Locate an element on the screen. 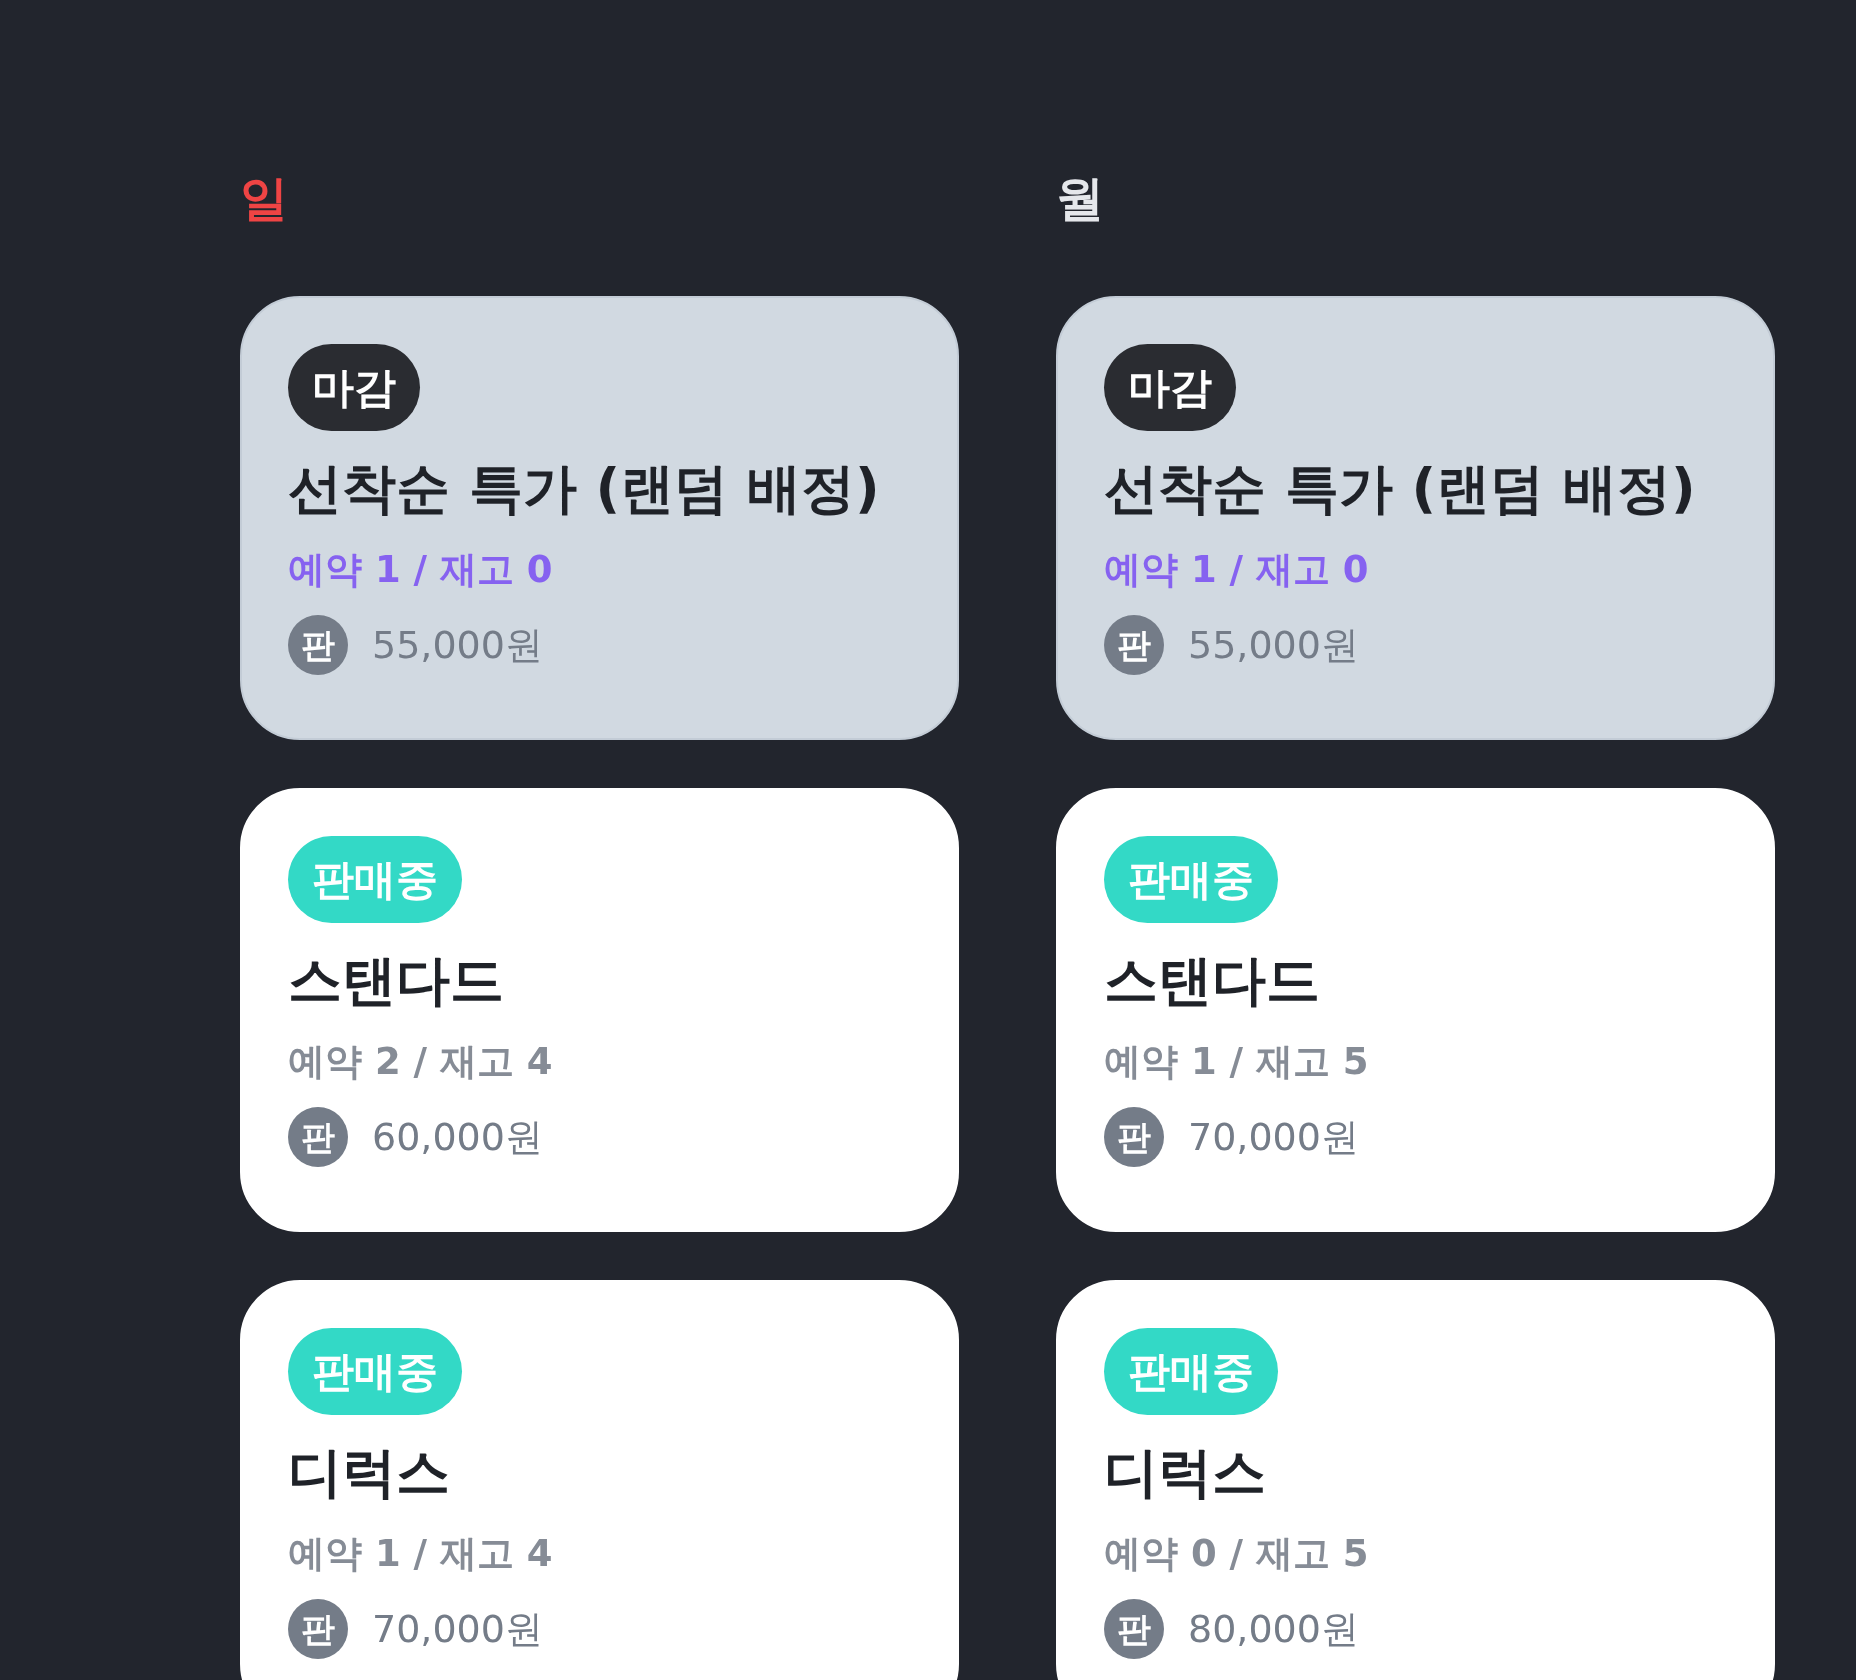  ticket-card: 판매중 스탠다드 예약 1 / 재고 5 판 70,000원 is located at coordinates (1415, 1010).